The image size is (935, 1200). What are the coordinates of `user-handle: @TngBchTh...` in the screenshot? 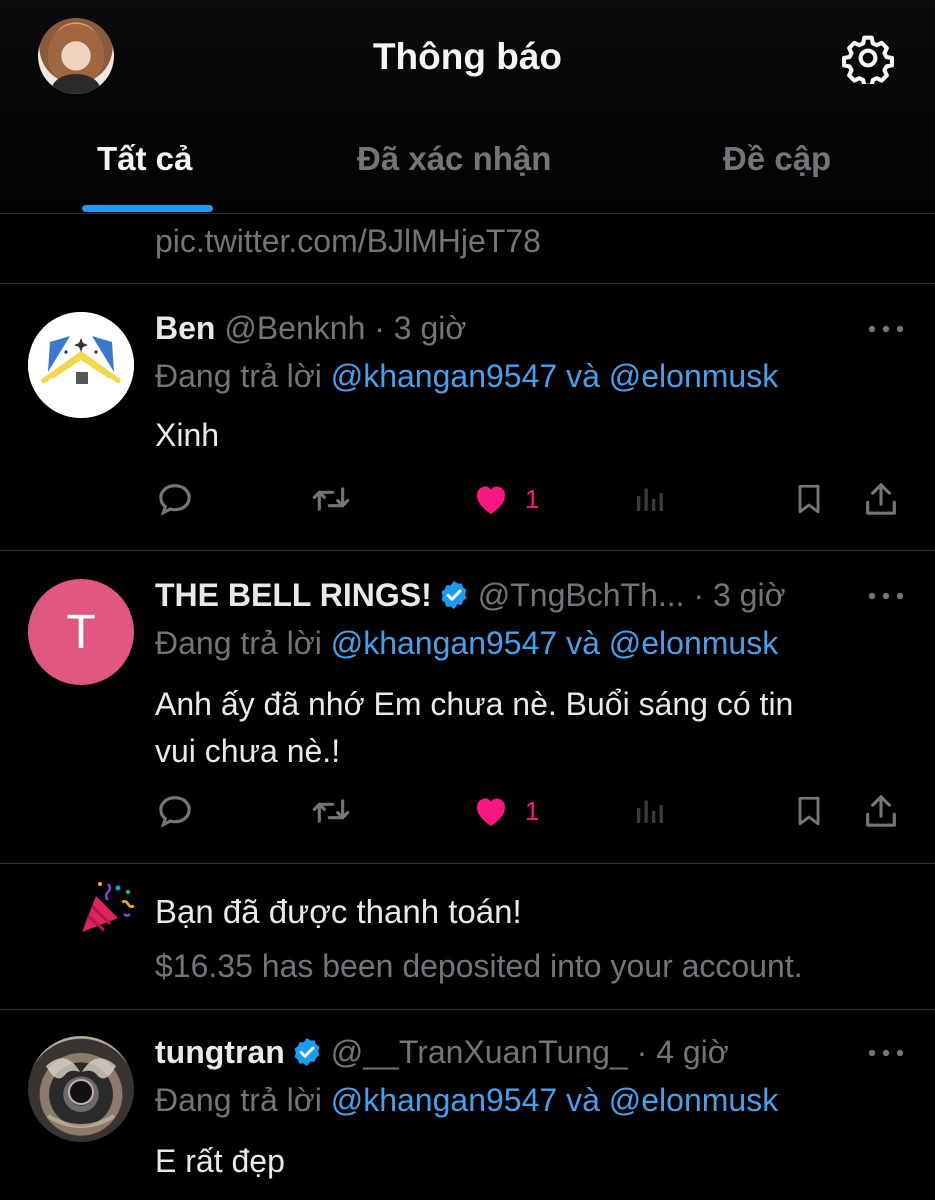 It's located at (581, 595).